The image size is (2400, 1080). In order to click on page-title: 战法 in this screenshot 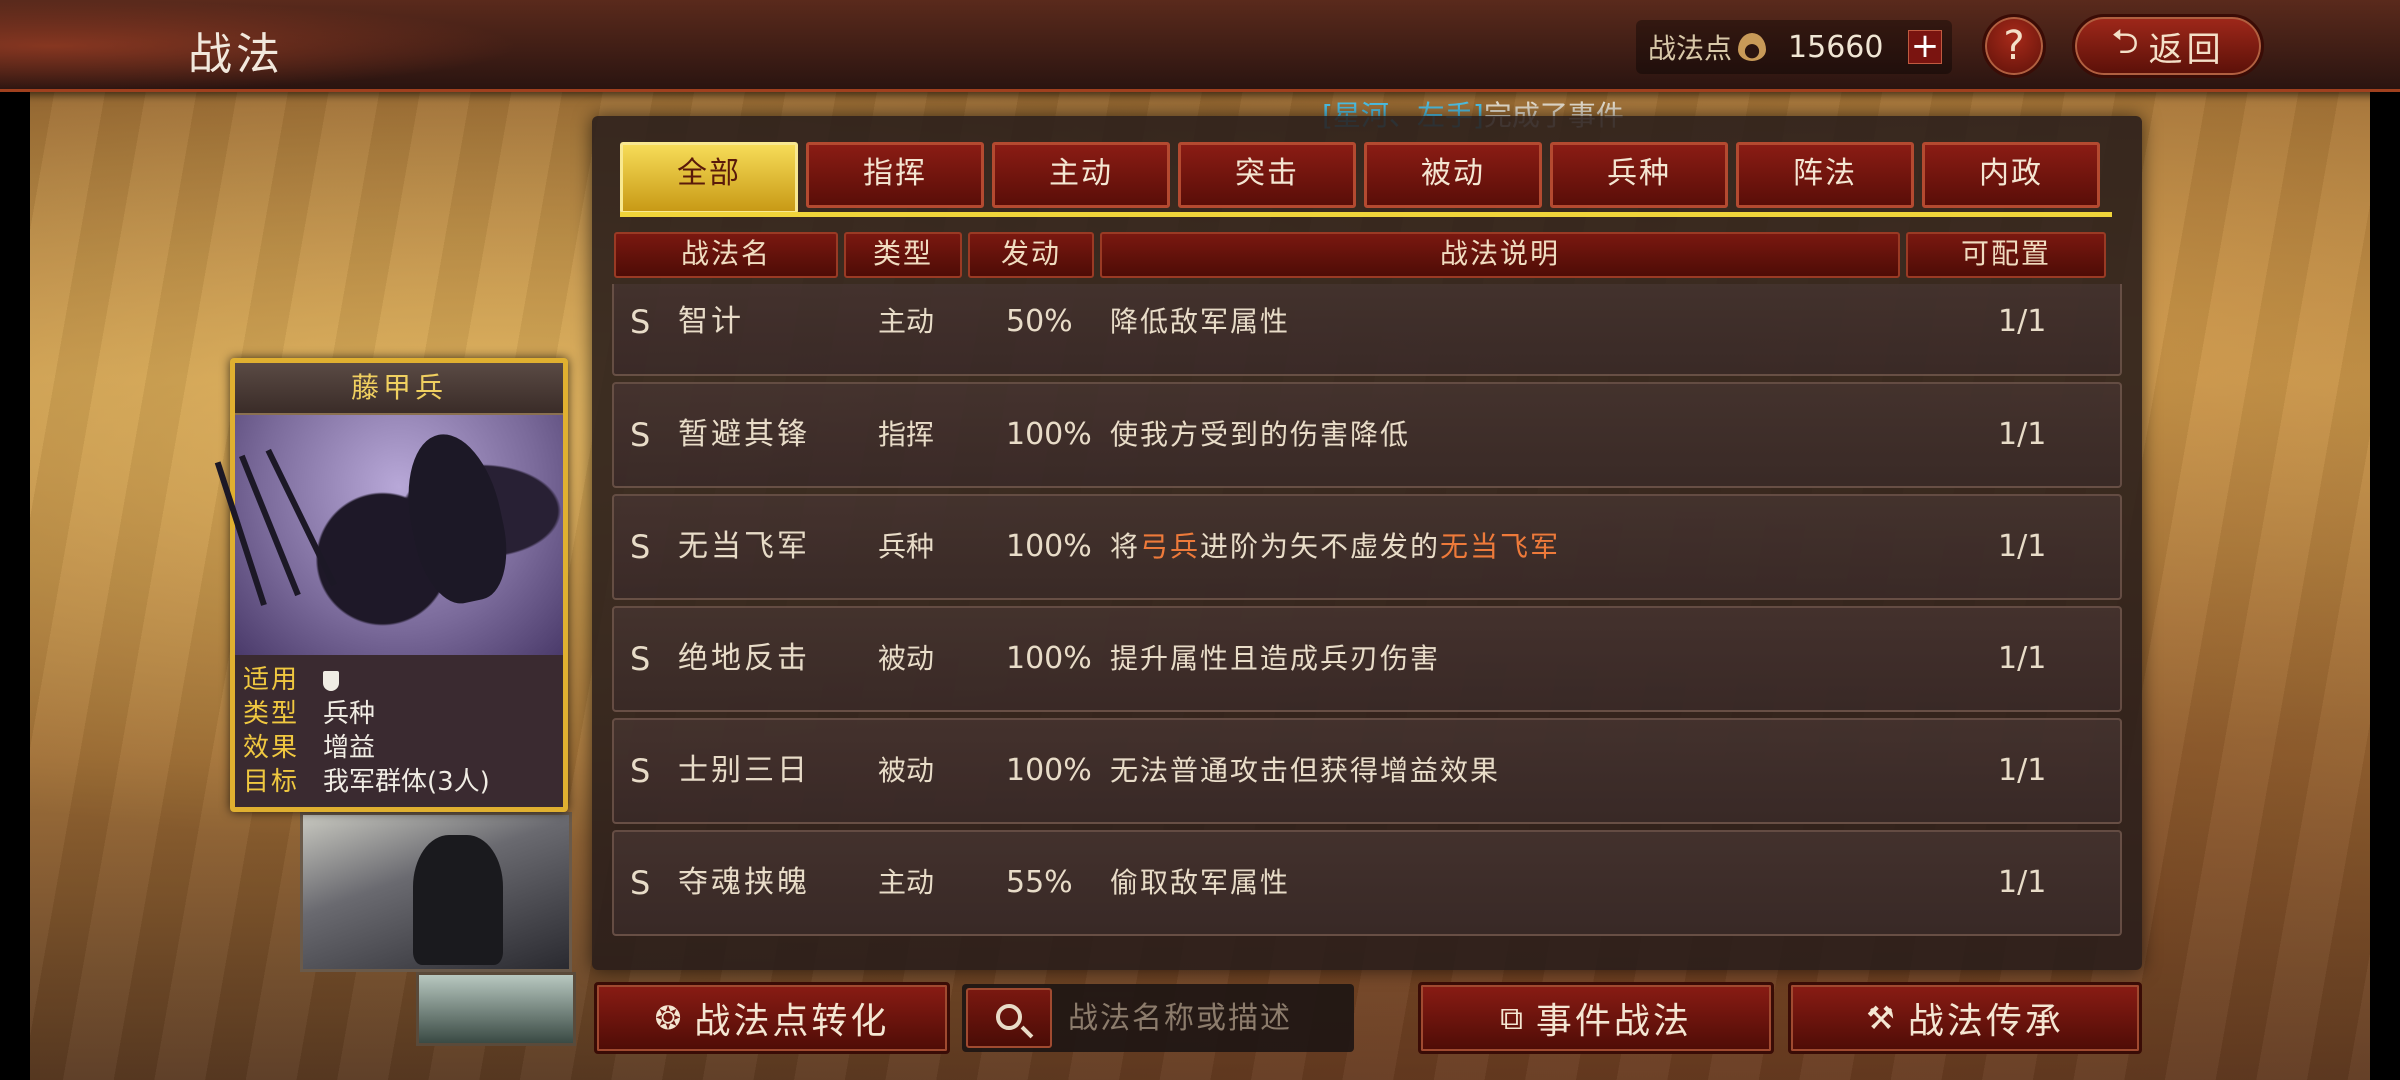, I will do `click(236, 54)`.